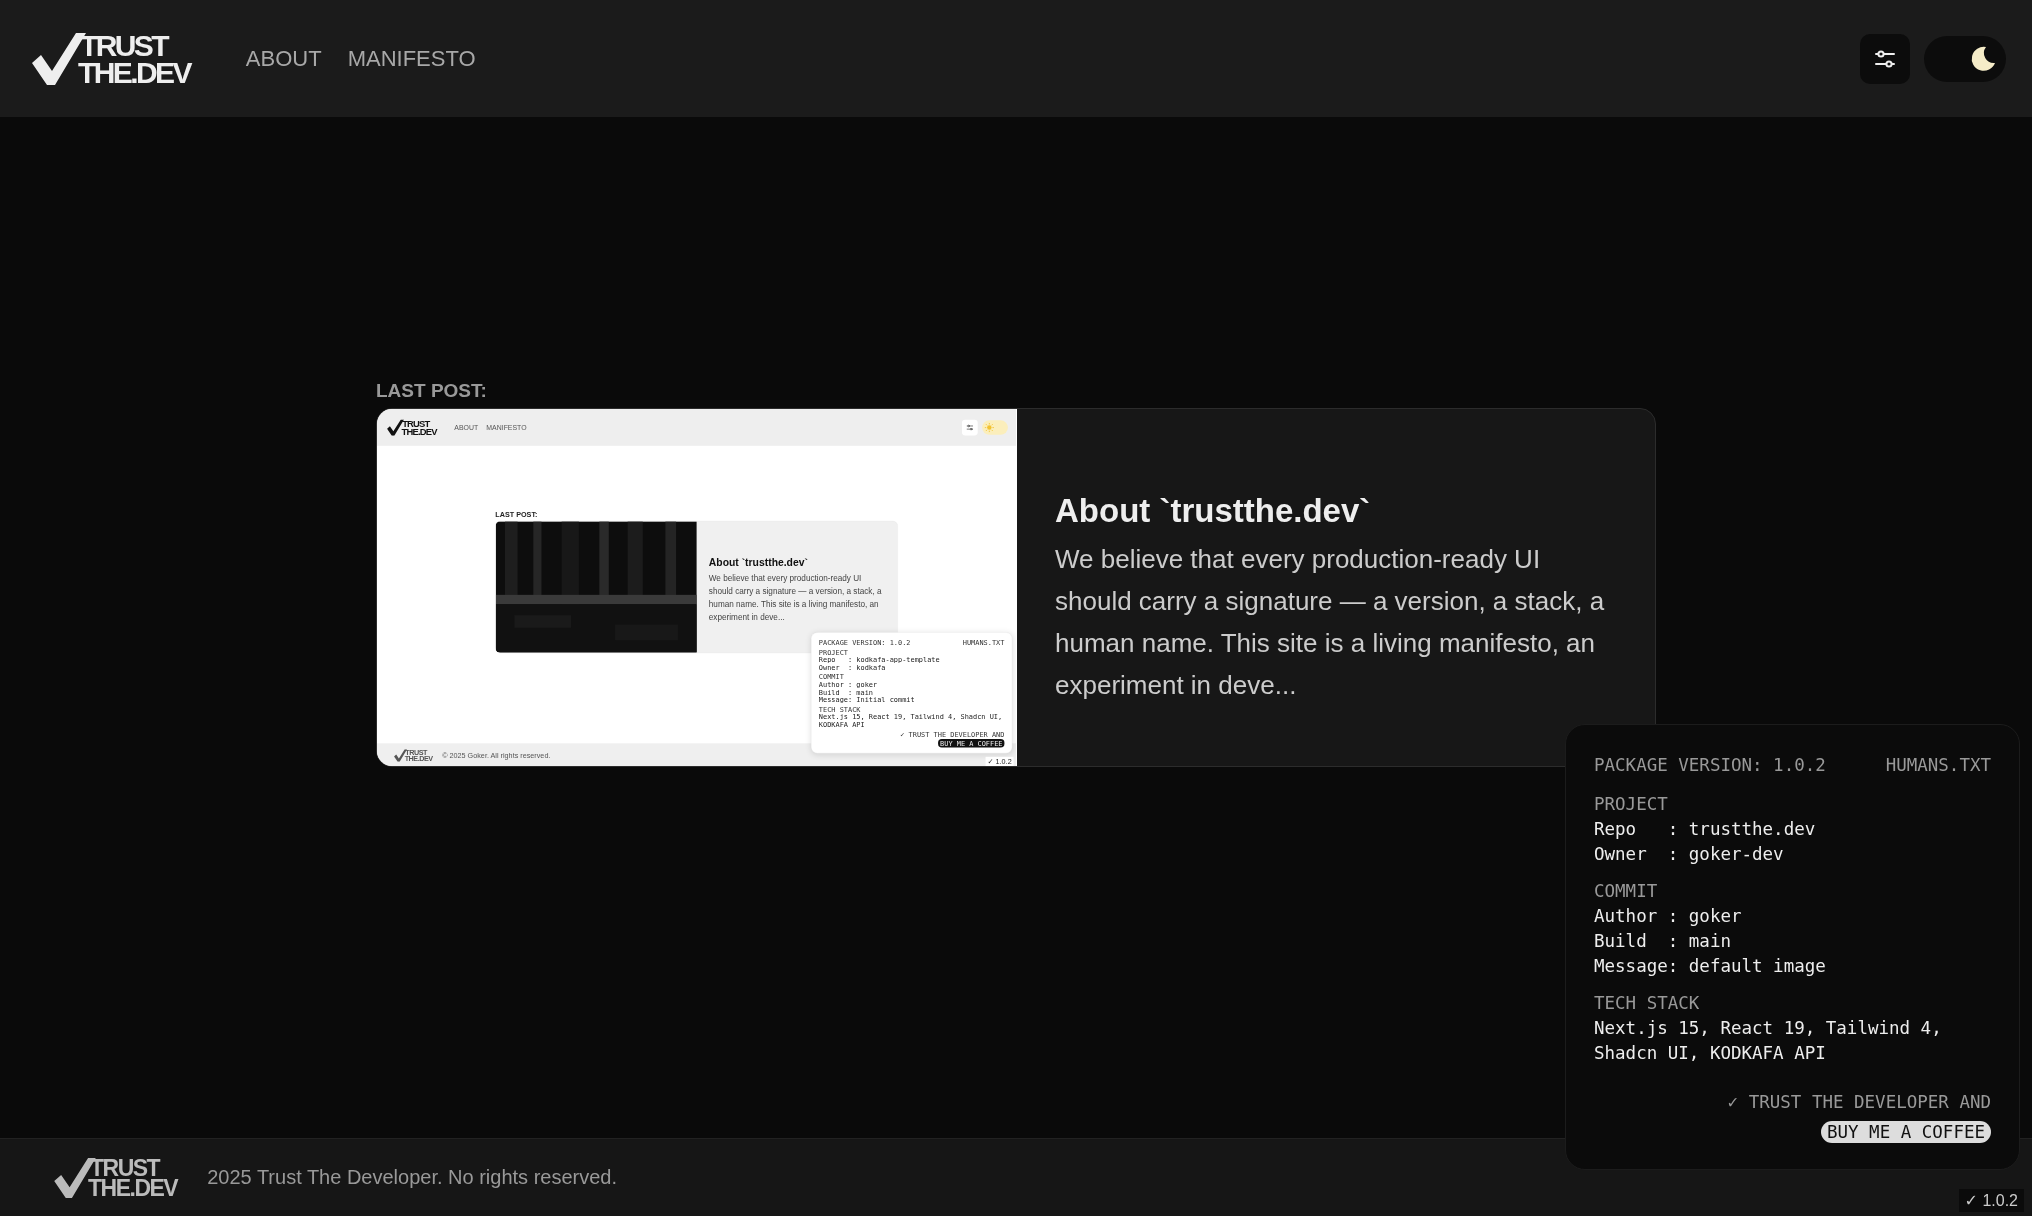  I want to click on info-line: Owner : goker-dev, so click(1689, 854).